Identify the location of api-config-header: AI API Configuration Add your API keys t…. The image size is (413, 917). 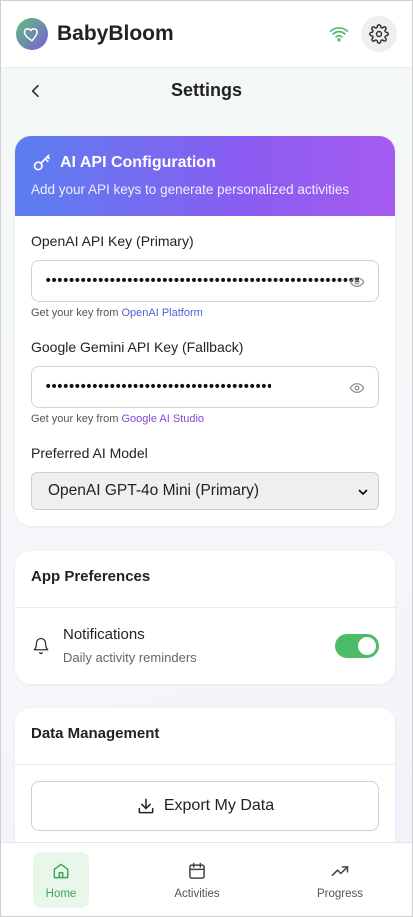
(205, 176).